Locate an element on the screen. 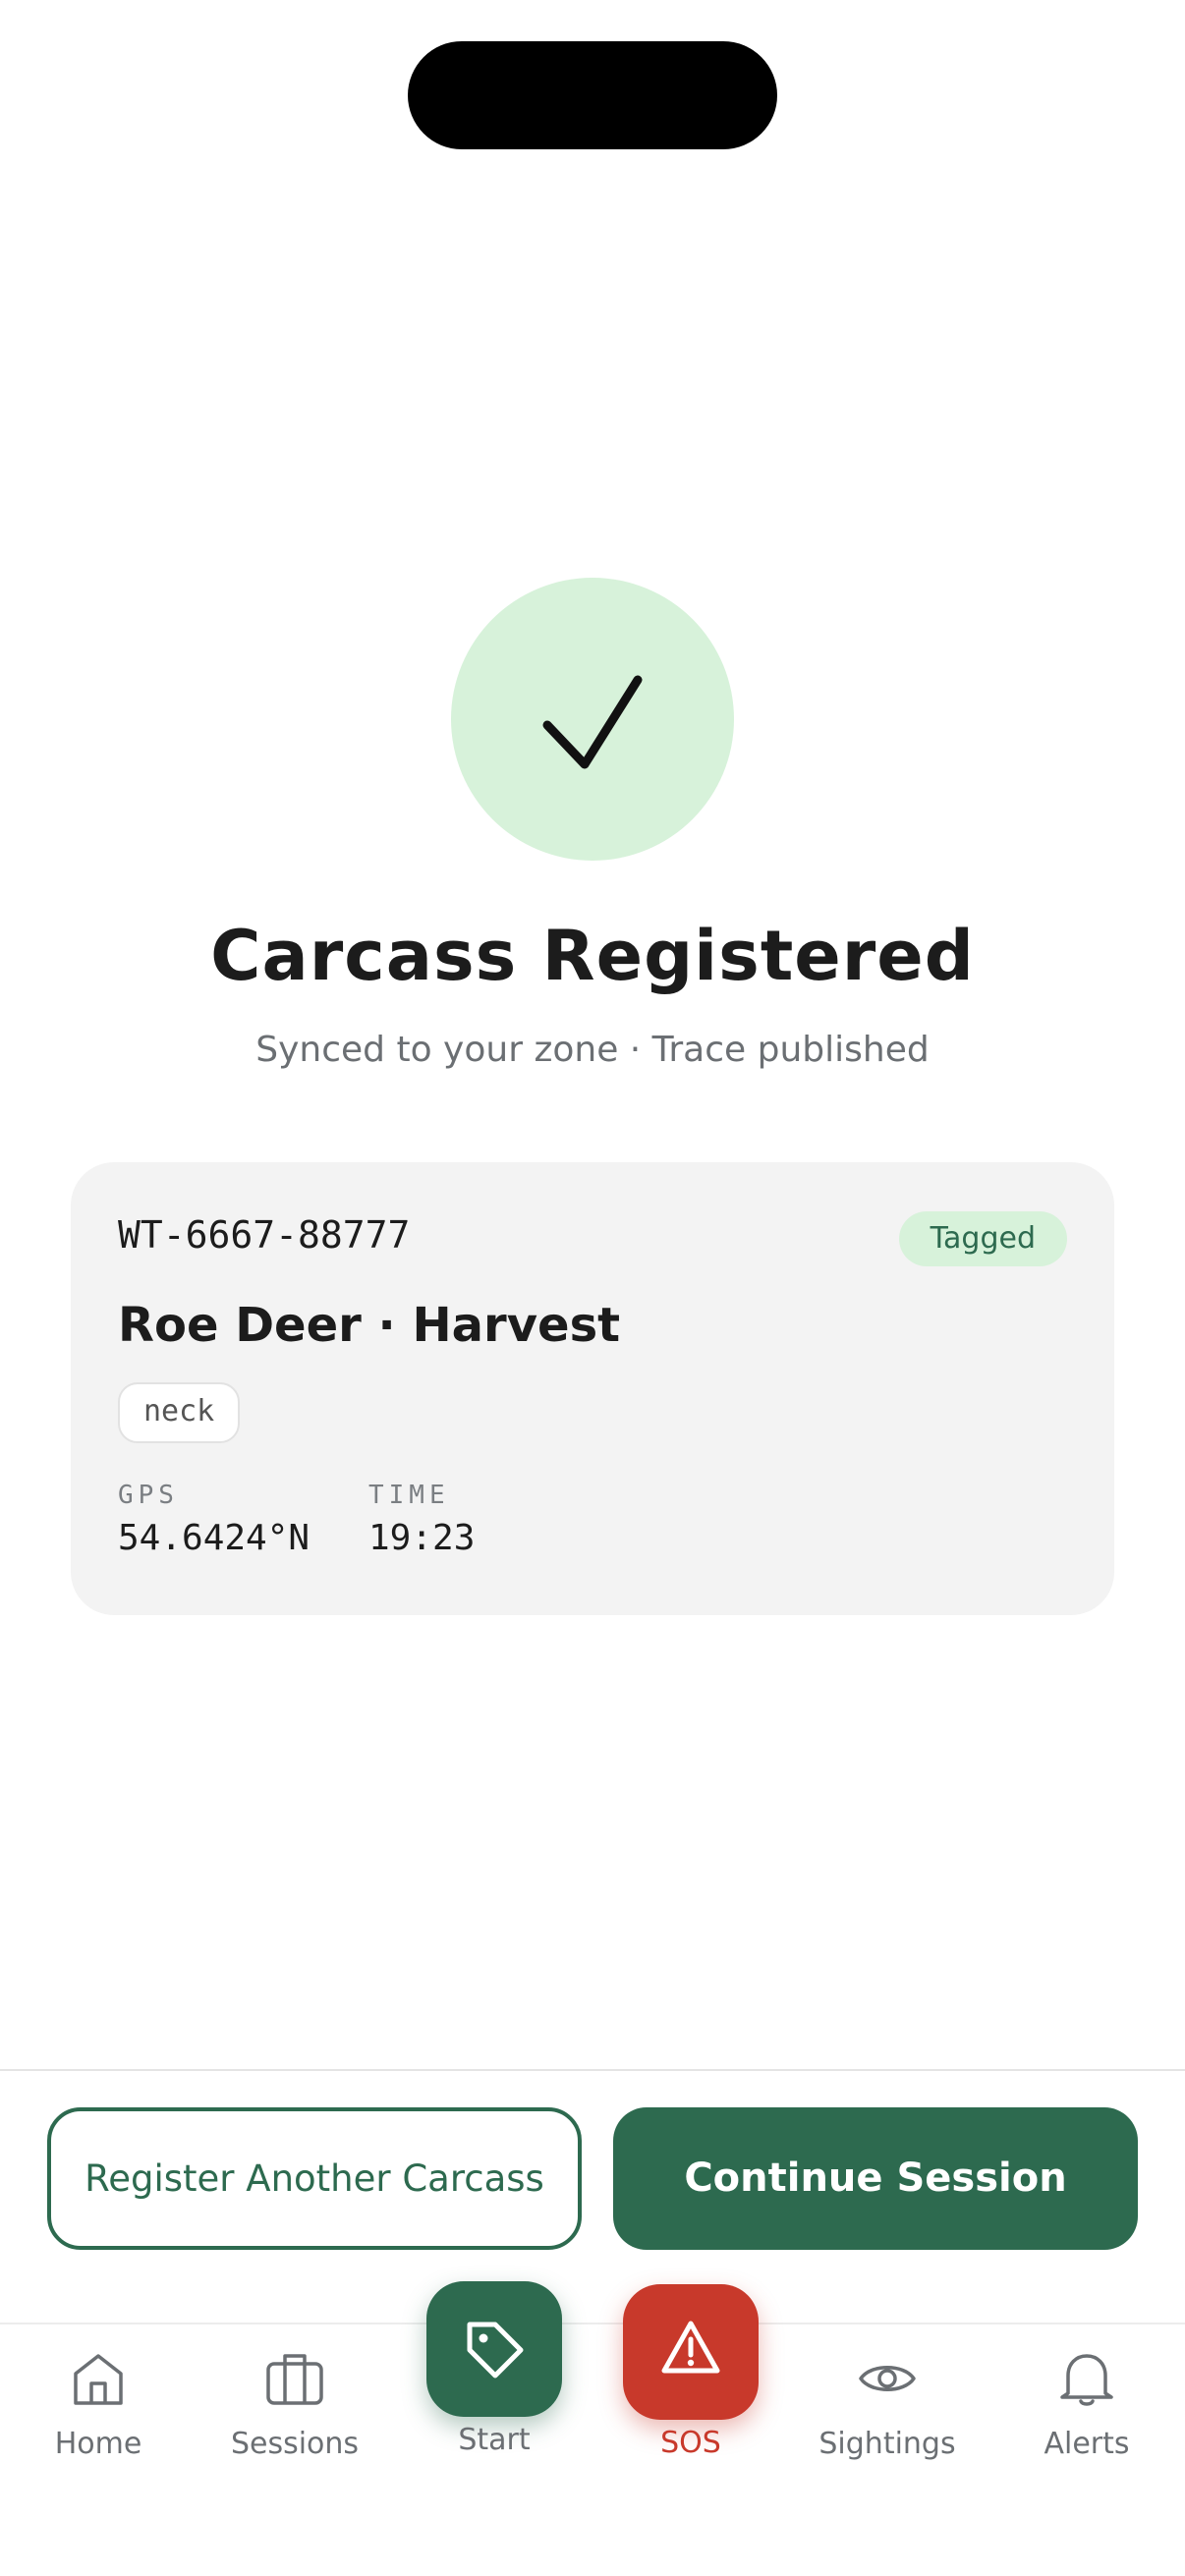 This screenshot has height=2576, width=1185. sos-button is located at coordinates (691, 2352).